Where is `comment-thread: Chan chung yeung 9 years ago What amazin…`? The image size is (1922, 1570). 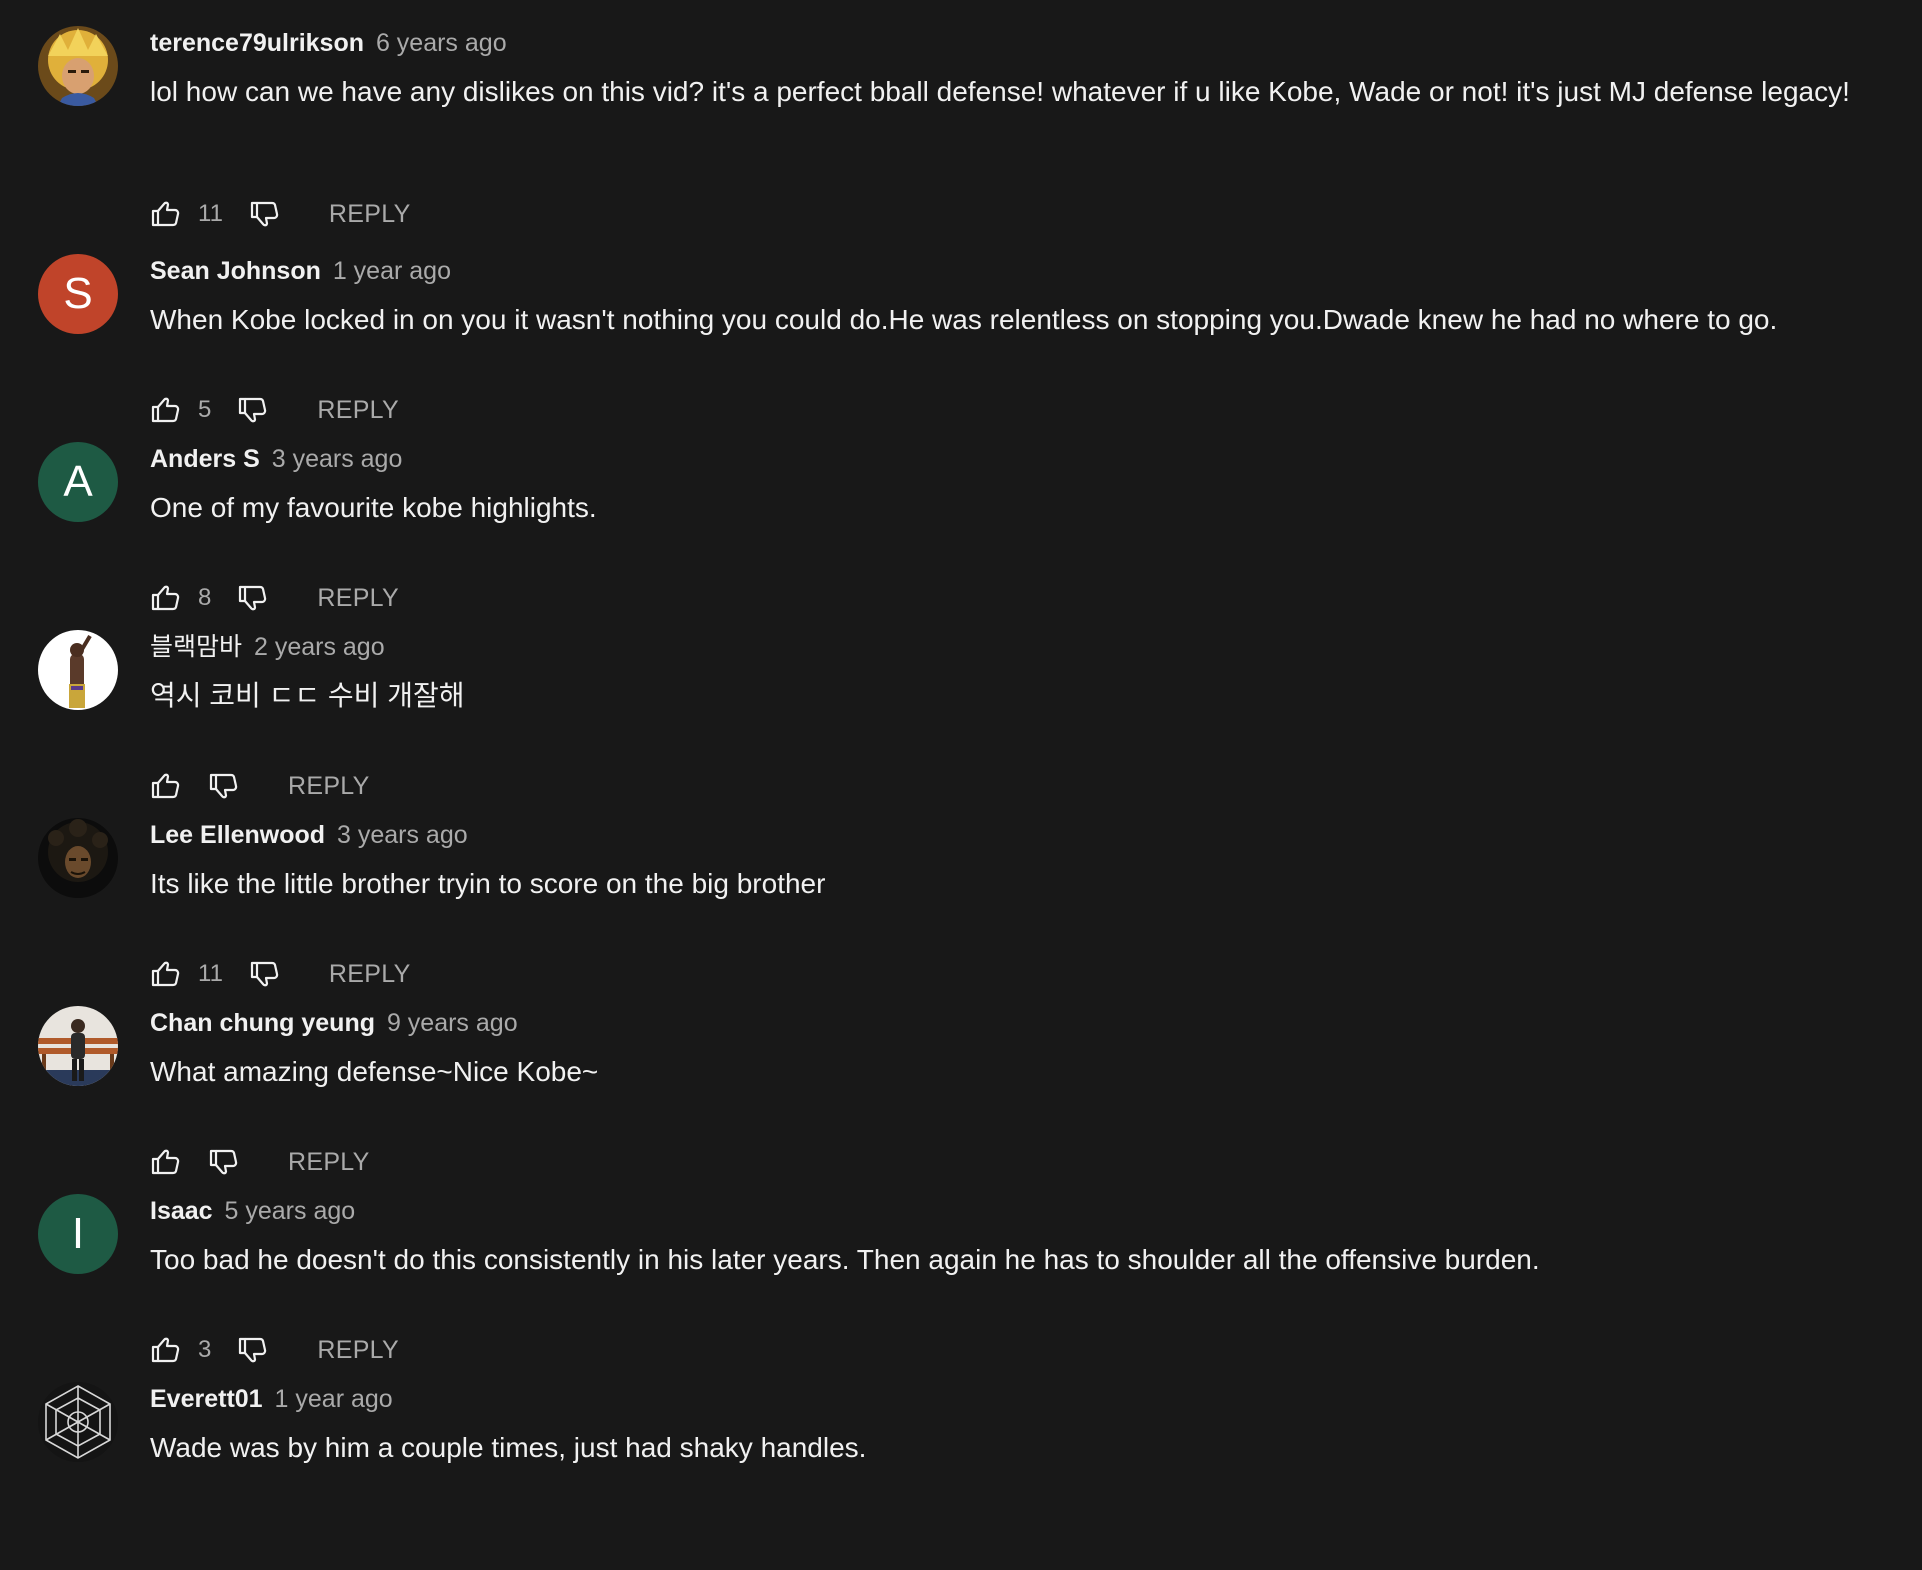 comment-thread: Chan chung yeung 9 years ago What amazin… is located at coordinates (961, 1100).